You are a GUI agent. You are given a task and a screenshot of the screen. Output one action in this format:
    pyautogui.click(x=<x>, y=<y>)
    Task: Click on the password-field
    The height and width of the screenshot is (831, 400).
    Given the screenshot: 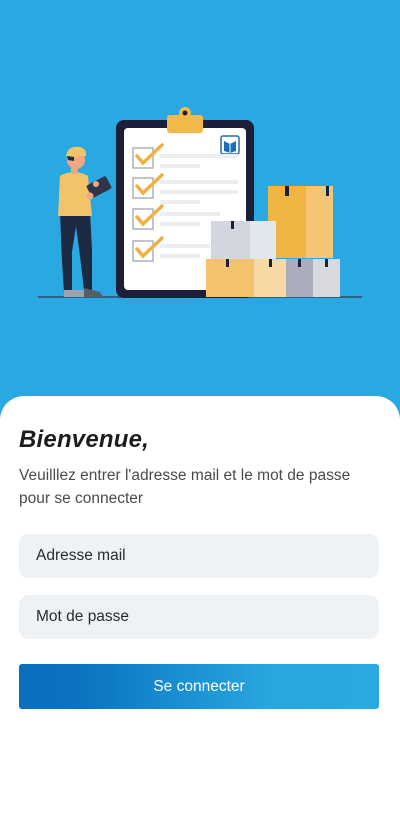 What is the action you would take?
    pyautogui.click(x=199, y=617)
    